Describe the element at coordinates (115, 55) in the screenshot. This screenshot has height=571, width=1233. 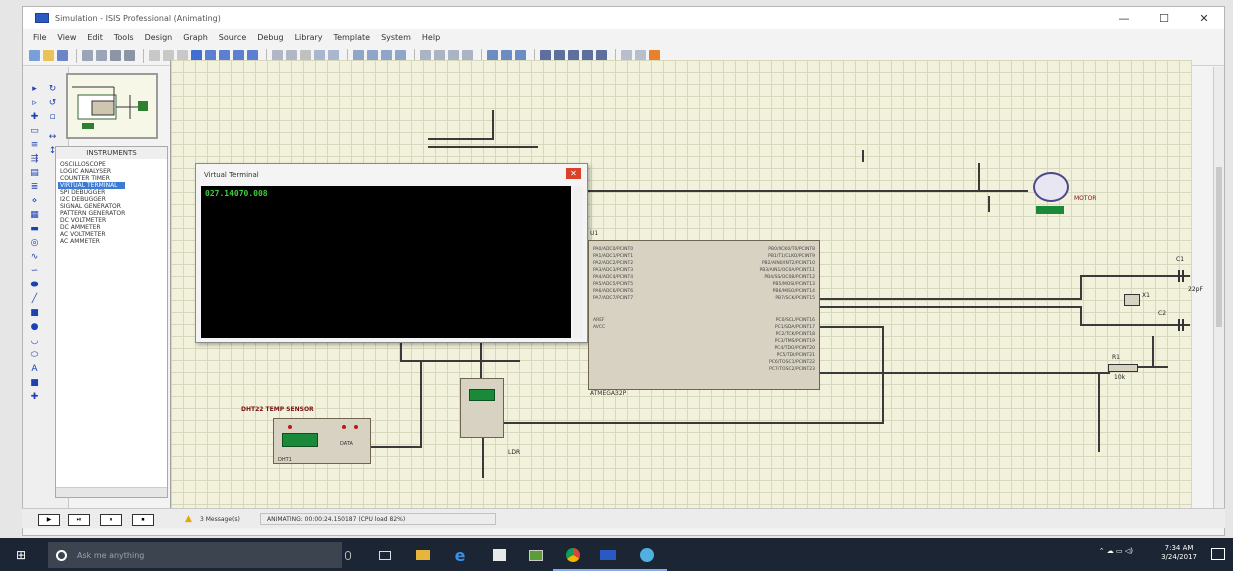
I see `print-icon` at that location.